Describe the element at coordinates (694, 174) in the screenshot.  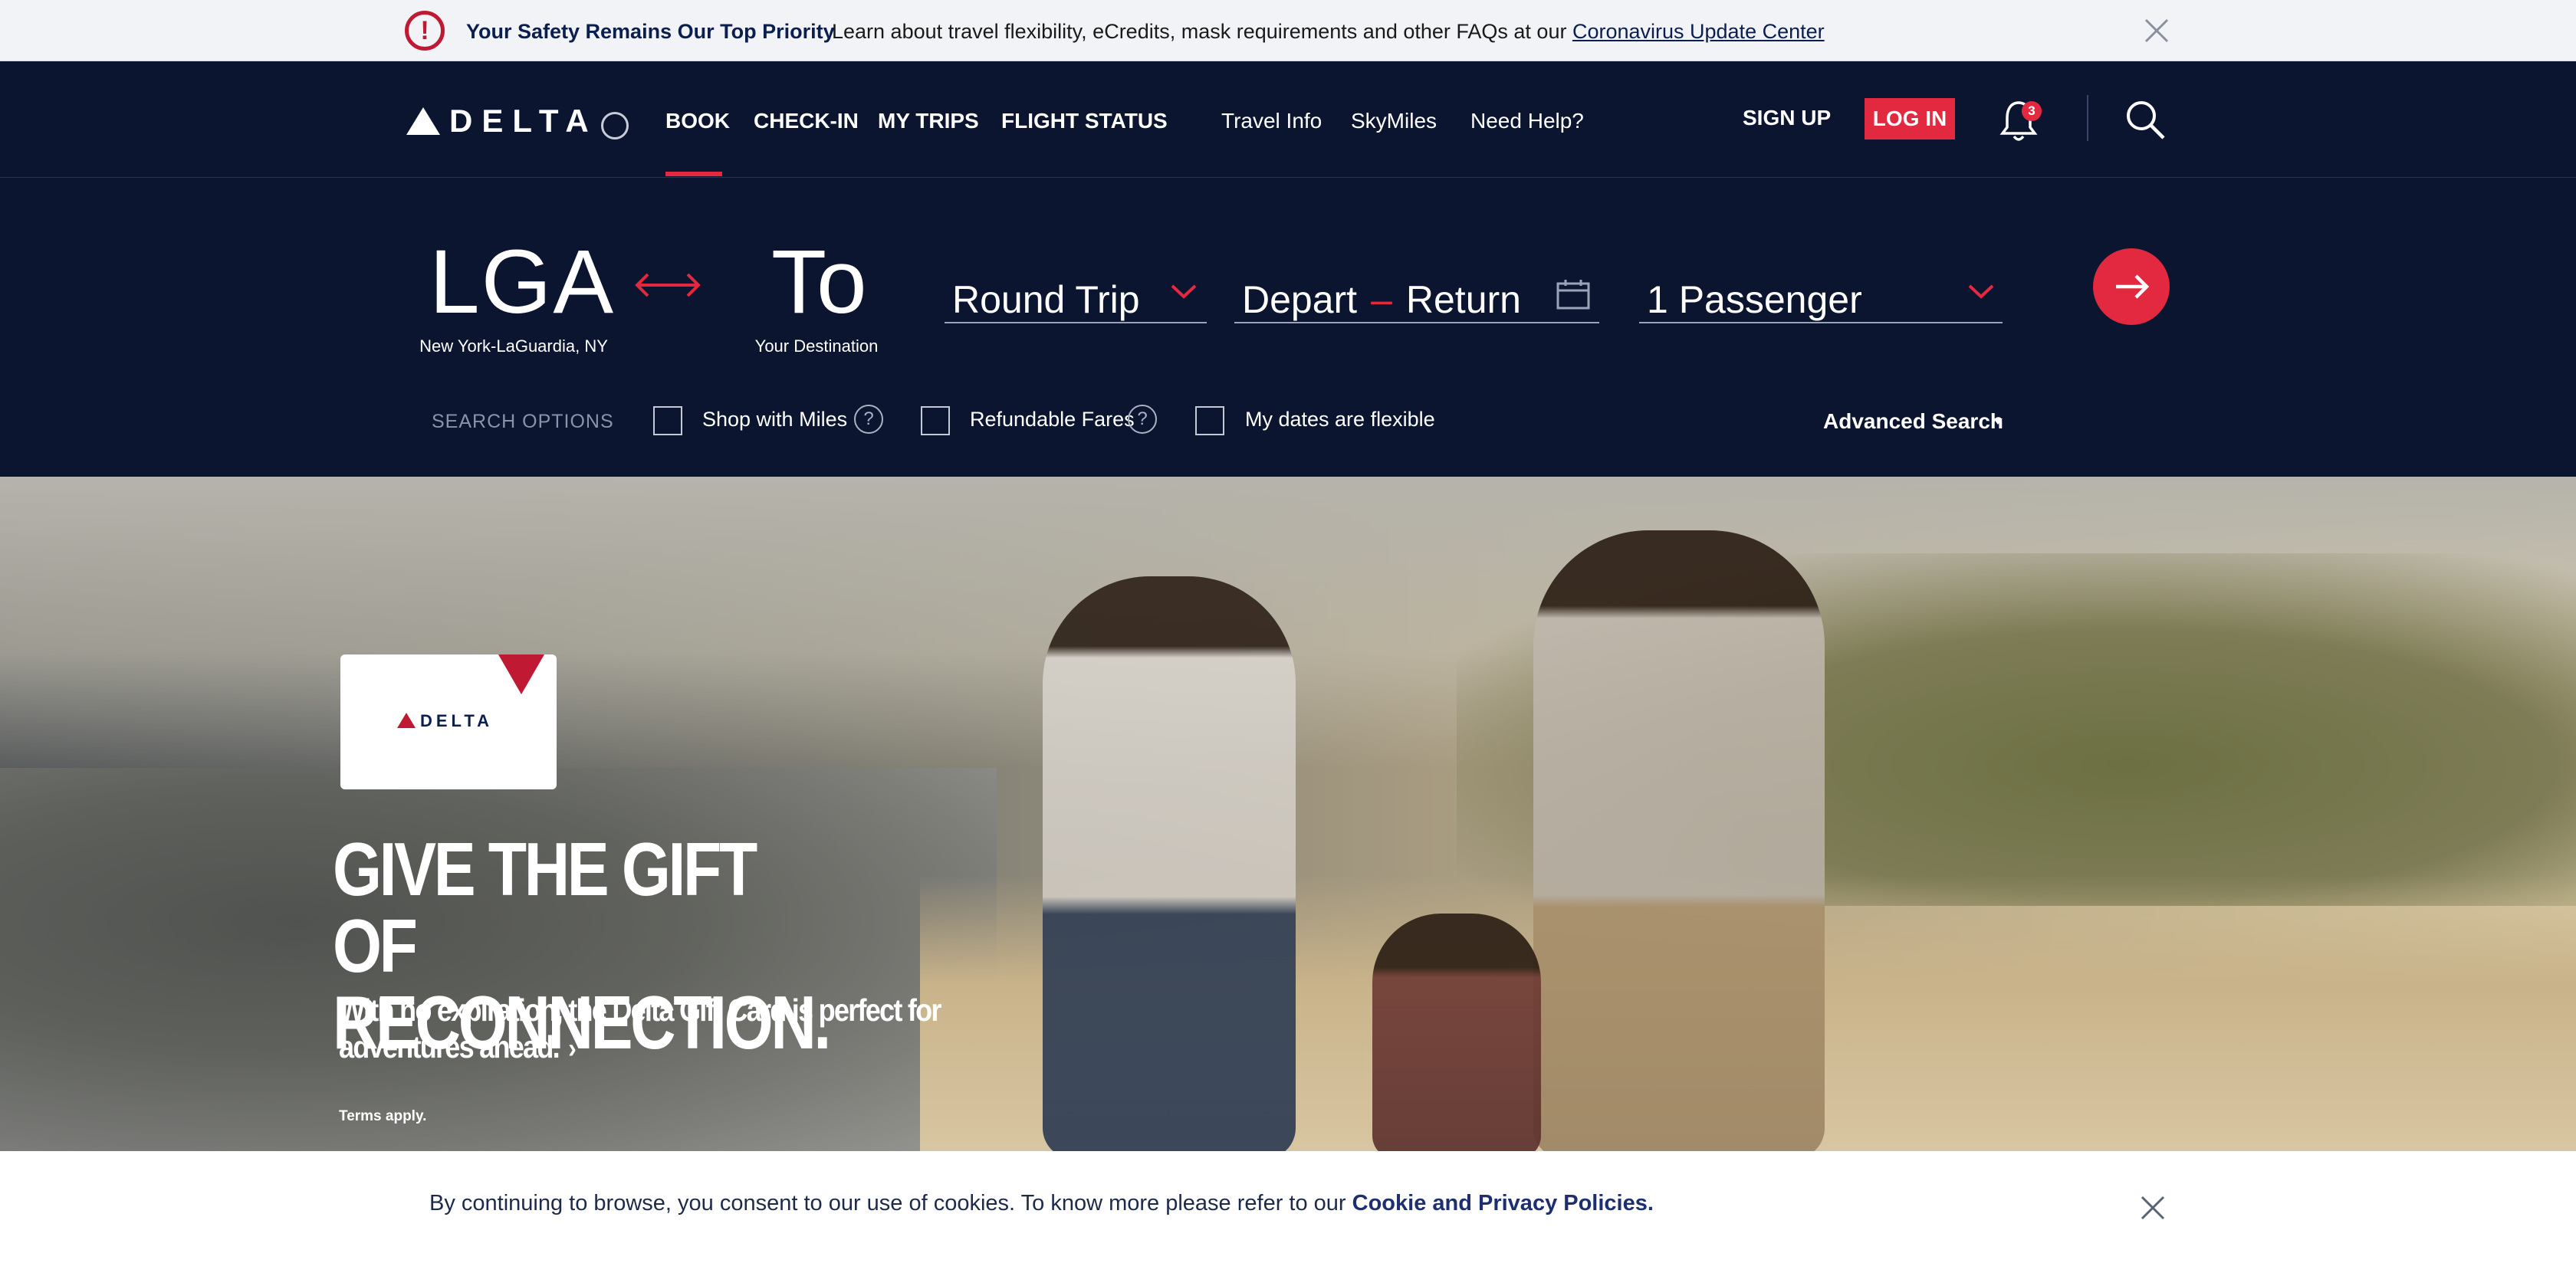
I see `active-tab-indicator` at that location.